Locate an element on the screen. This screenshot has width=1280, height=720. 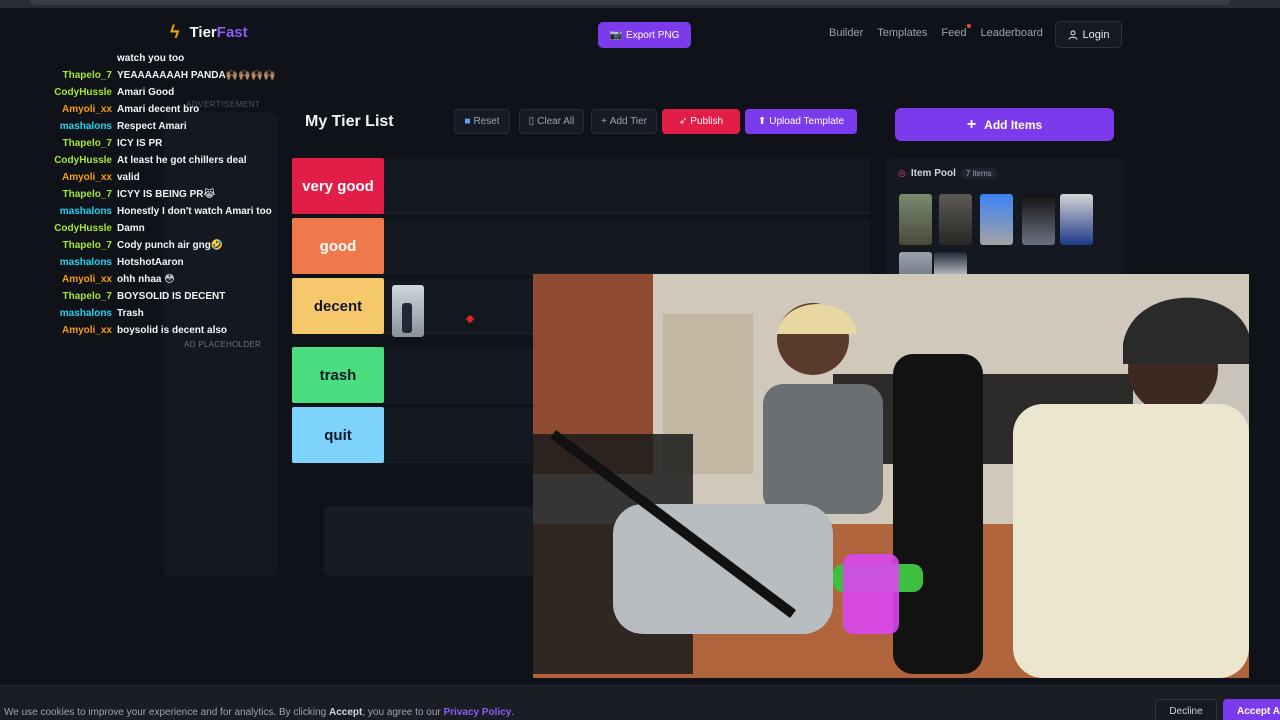
chat-message-text: YEAAAAAAAH PANDA🙌🏽🙌🏽🙌🏽🙌🏽 is located at coordinates (196, 75).